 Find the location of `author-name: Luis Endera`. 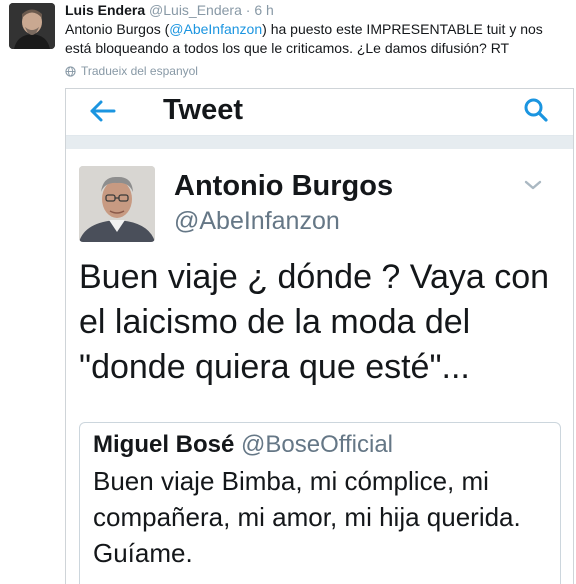

author-name: Luis Endera is located at coordinates (105, 10).